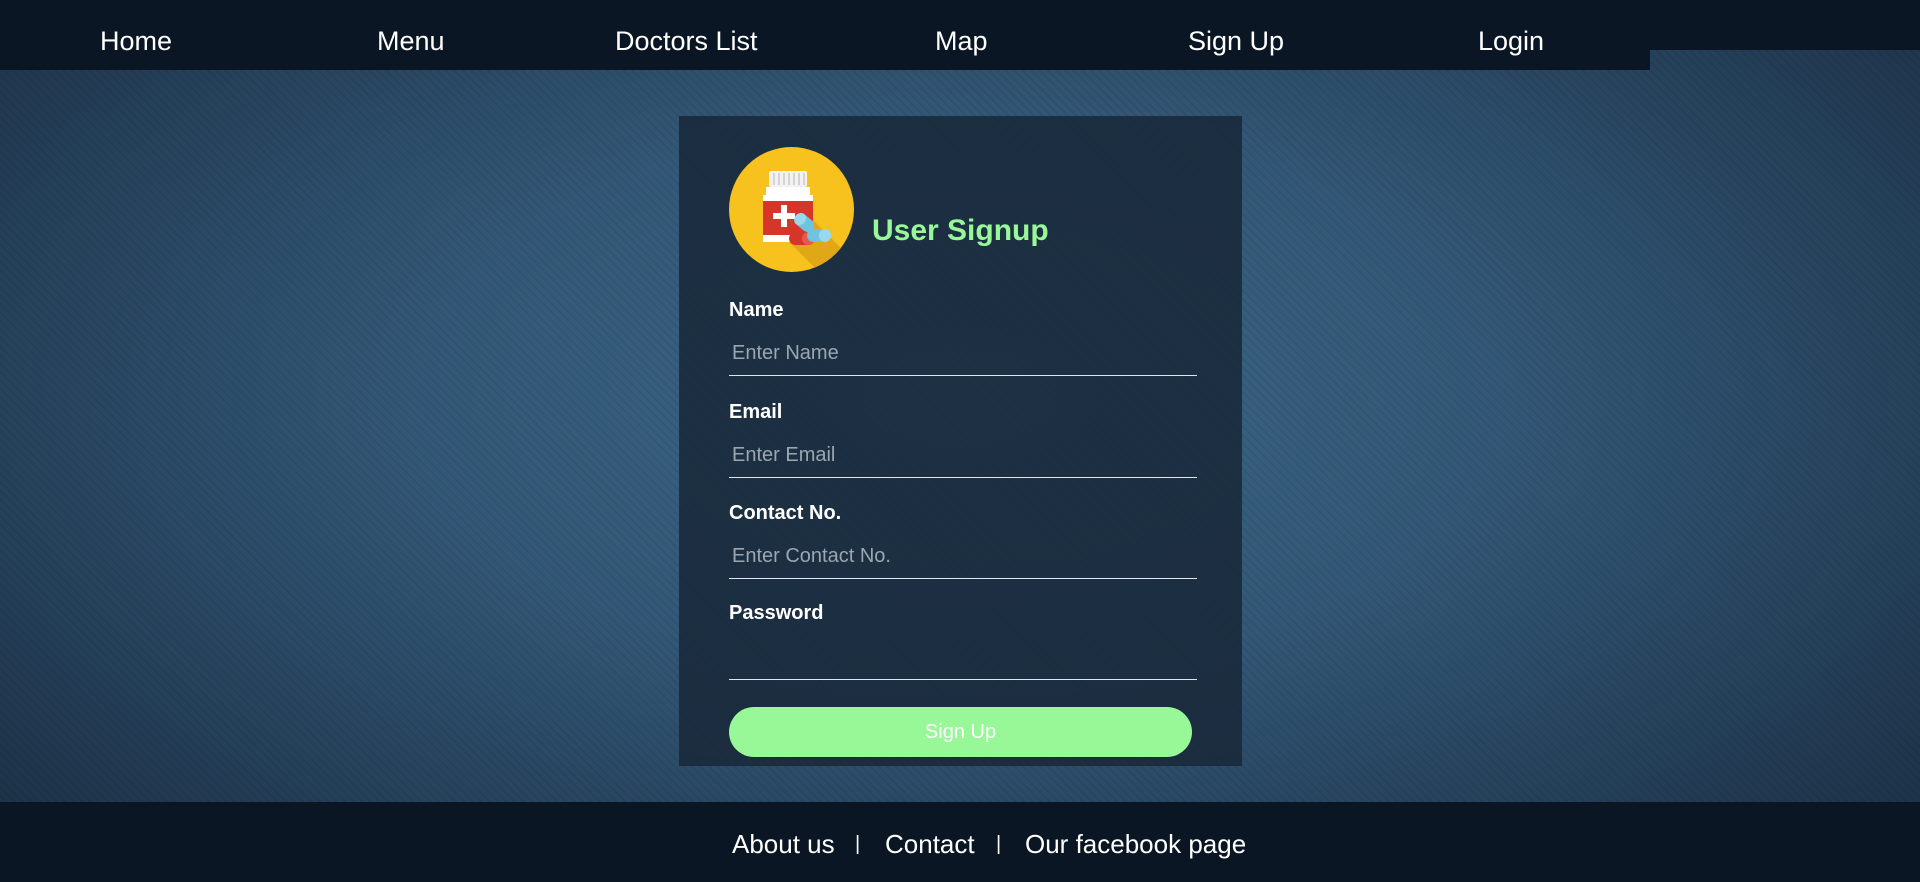 The width and height of the screenshot is (1920, 882). What do you see at coordinates (136, 41) in the screenshot?
I see `nav-home-link: Home` at bounding box center [136, 41].